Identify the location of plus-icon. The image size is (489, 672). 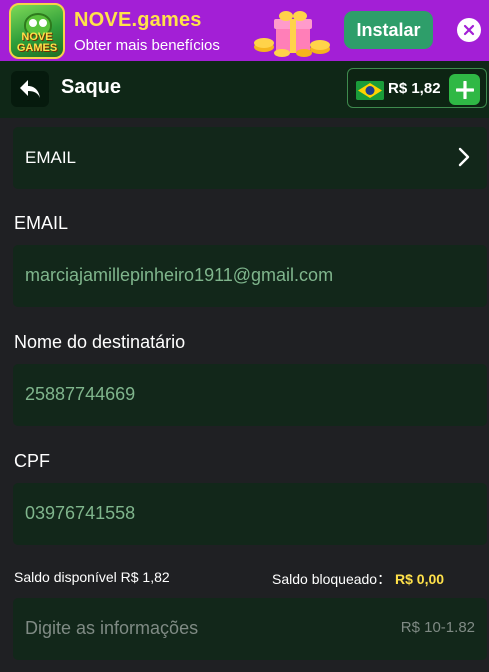
(464, 89).